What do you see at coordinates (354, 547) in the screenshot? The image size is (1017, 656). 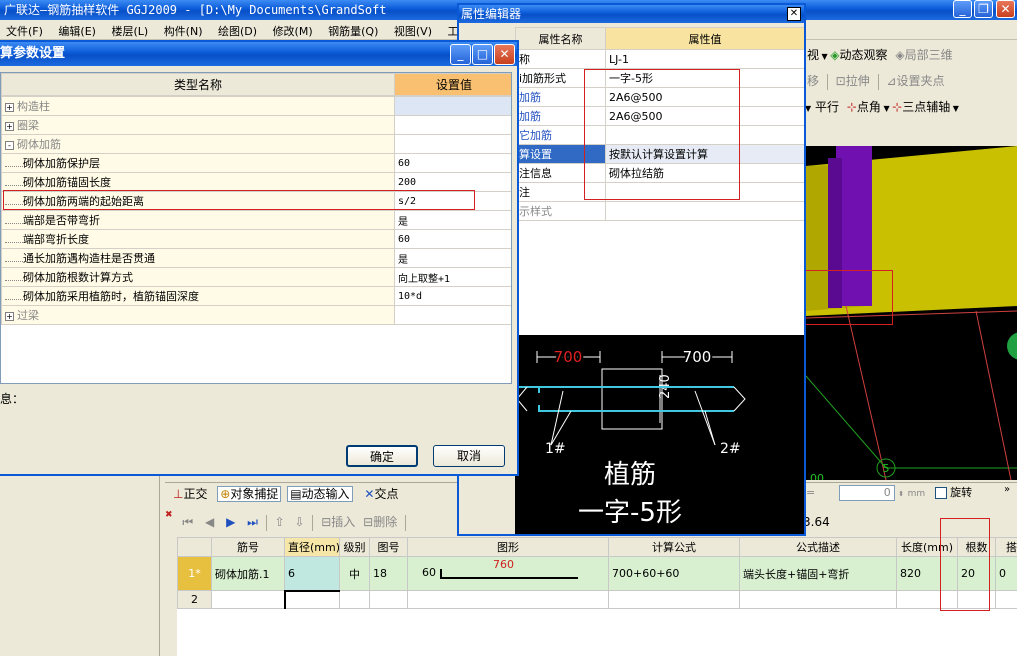 I see `col-header-grade: 级别` at bounding box center [354, 547].